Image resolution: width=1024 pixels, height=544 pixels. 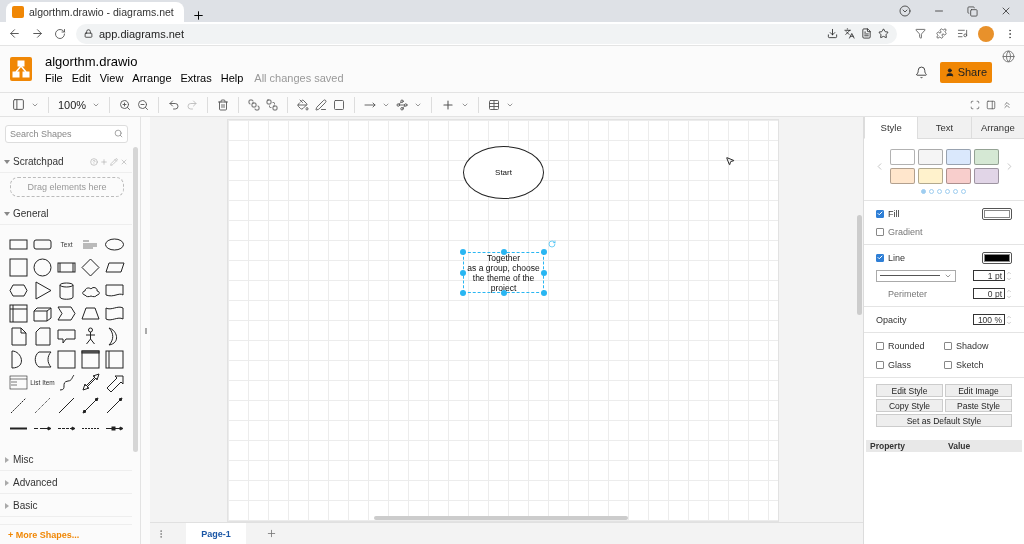 I want to click on line-color-icon, so click(x=321, y=104).